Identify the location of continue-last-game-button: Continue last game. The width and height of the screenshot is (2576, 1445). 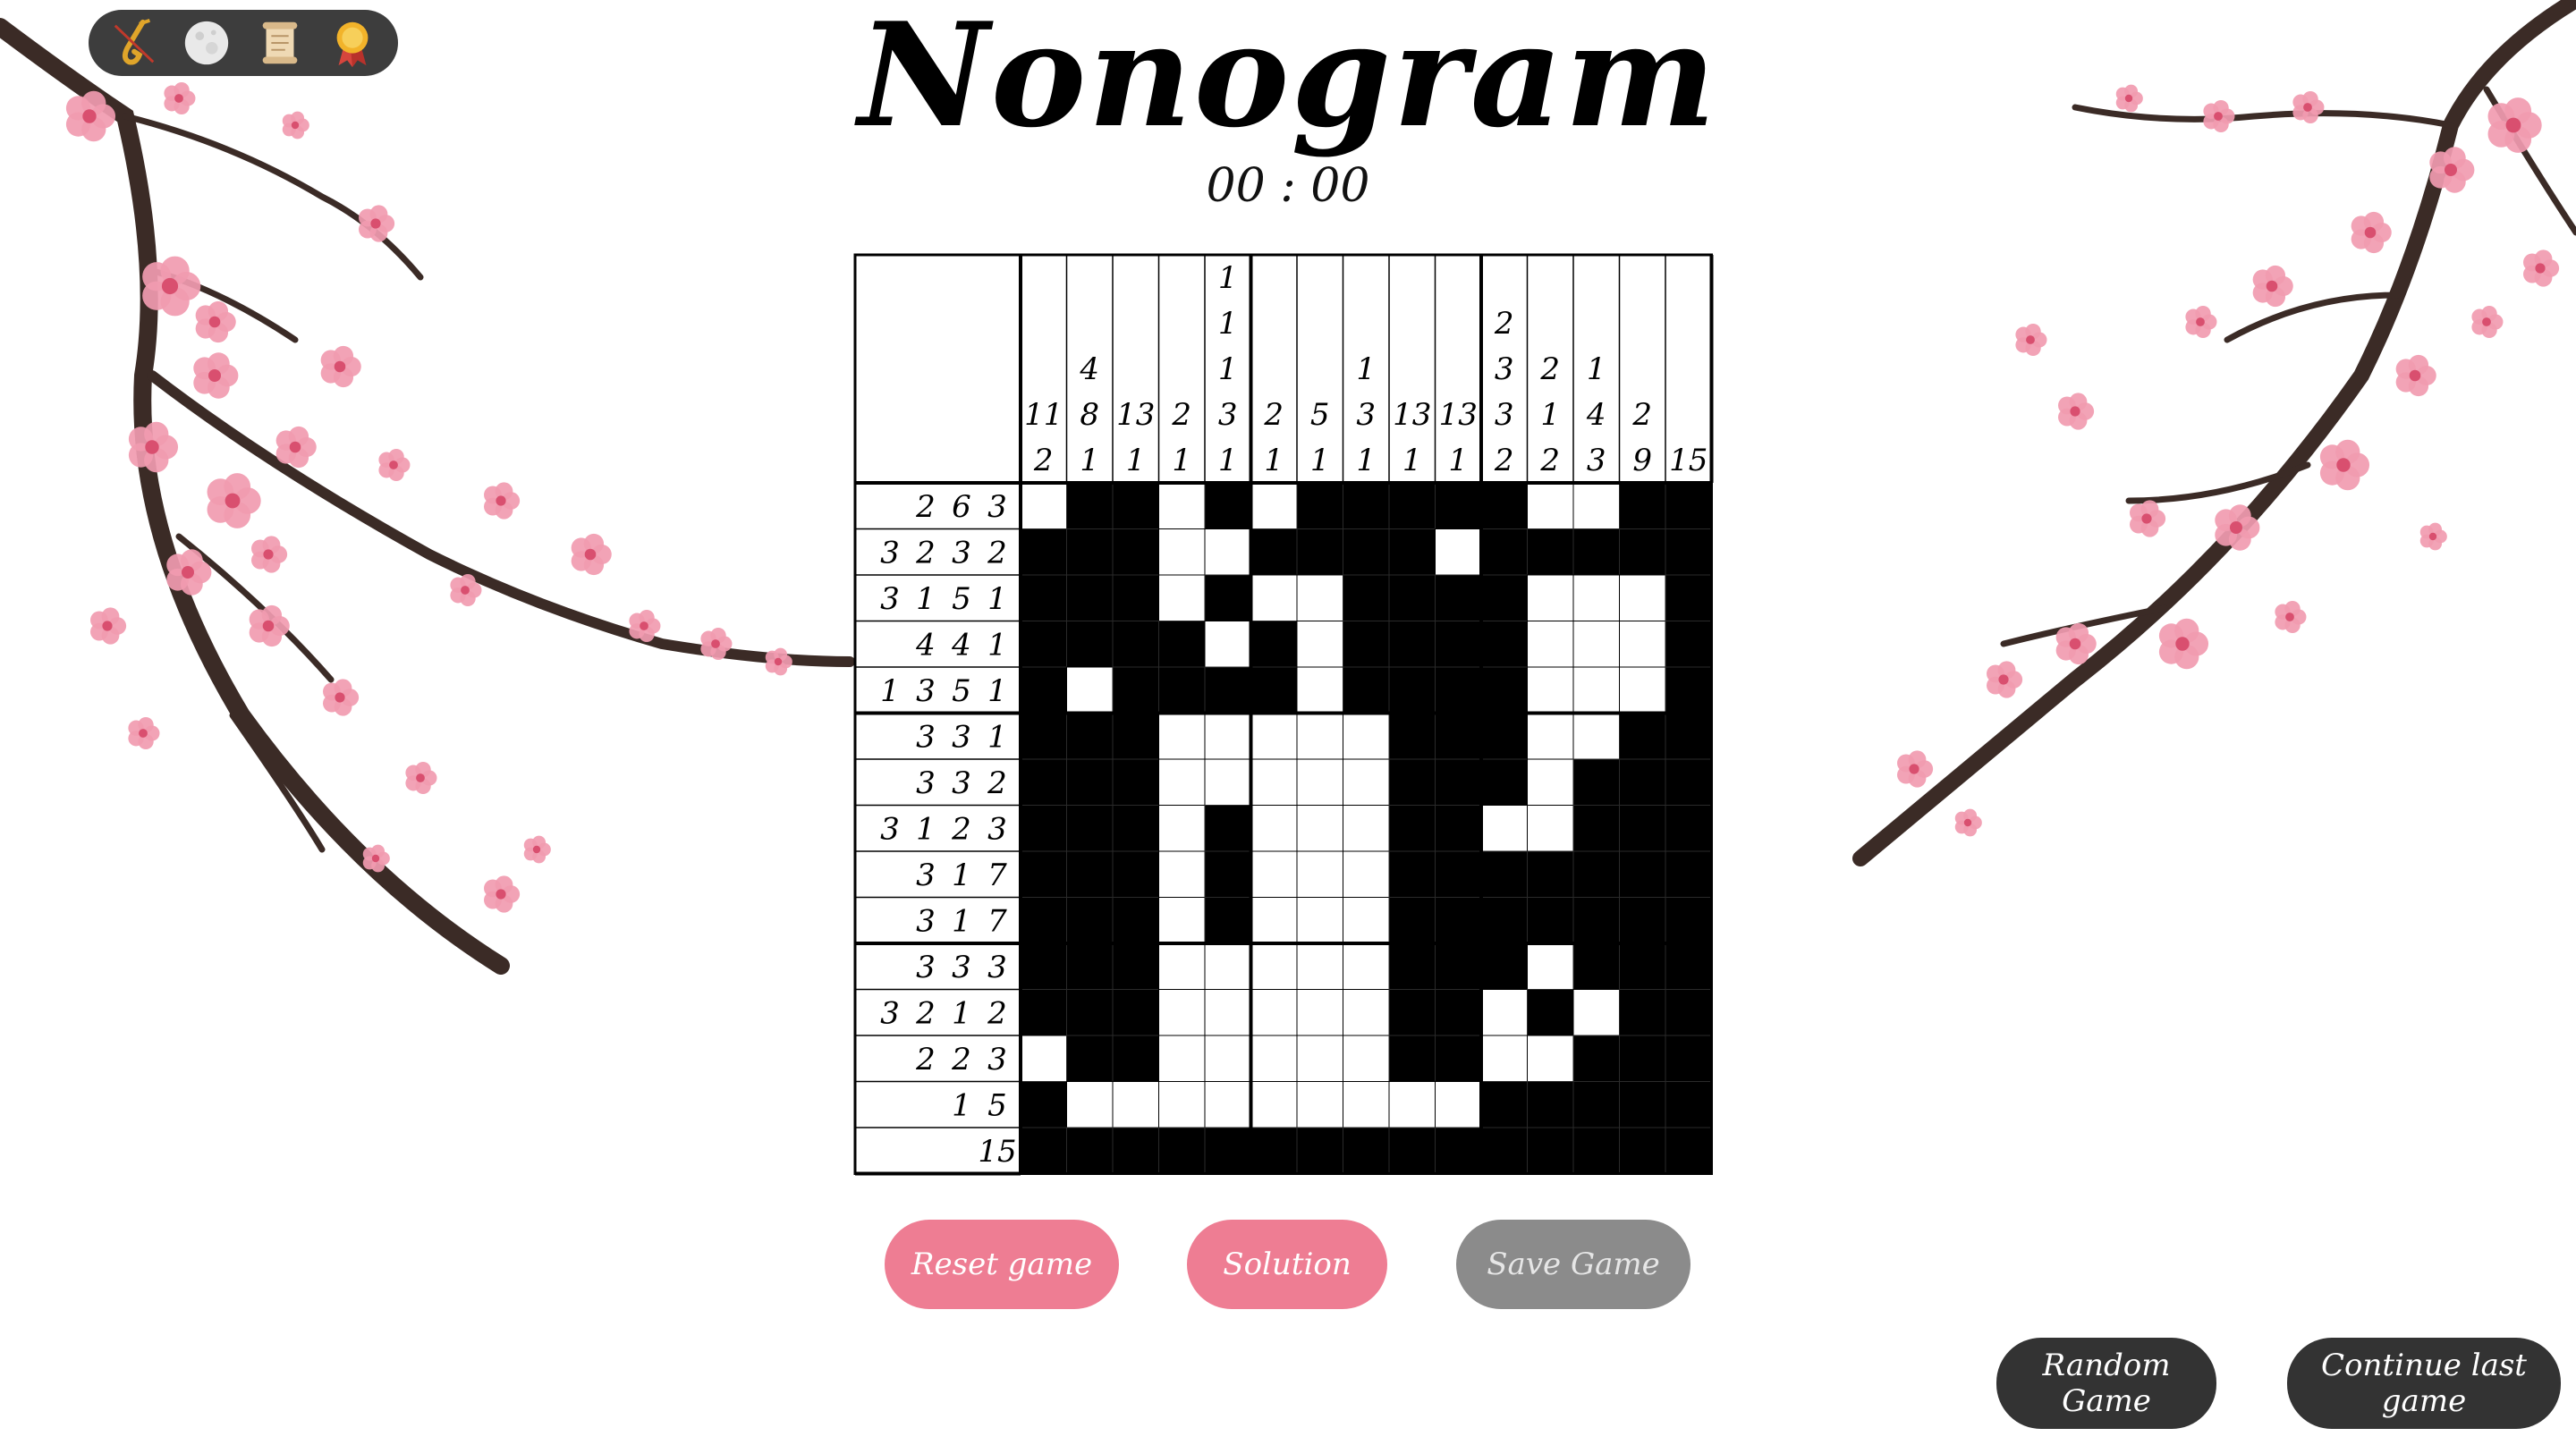
(2424, 1383).